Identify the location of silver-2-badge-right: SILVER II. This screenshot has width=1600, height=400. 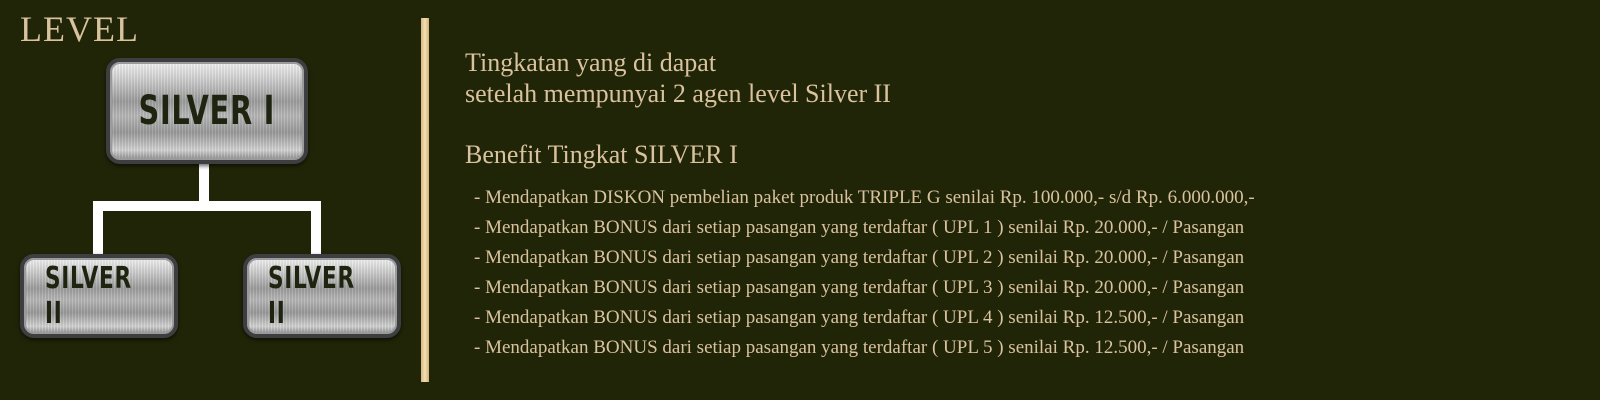
(322, 296).